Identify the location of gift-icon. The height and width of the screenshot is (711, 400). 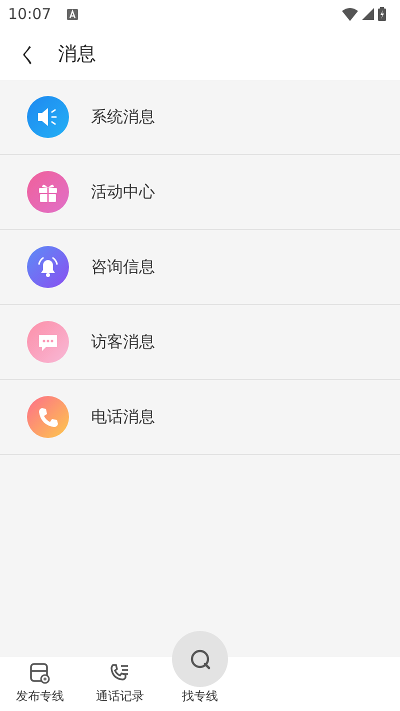
(48, 192).